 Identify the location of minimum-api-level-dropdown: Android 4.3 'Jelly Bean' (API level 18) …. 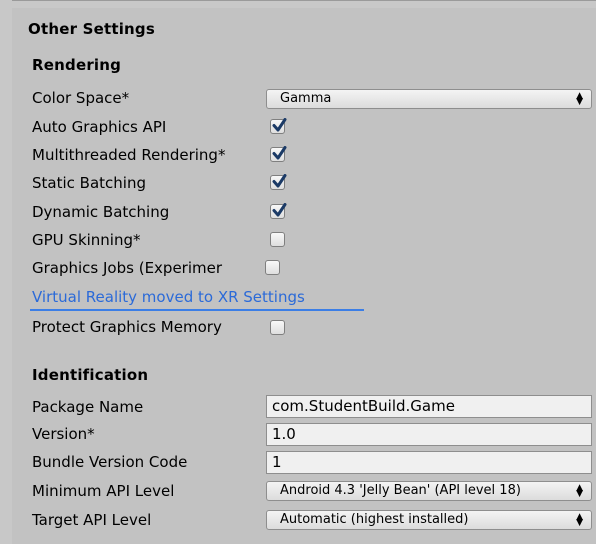
(429, 491).